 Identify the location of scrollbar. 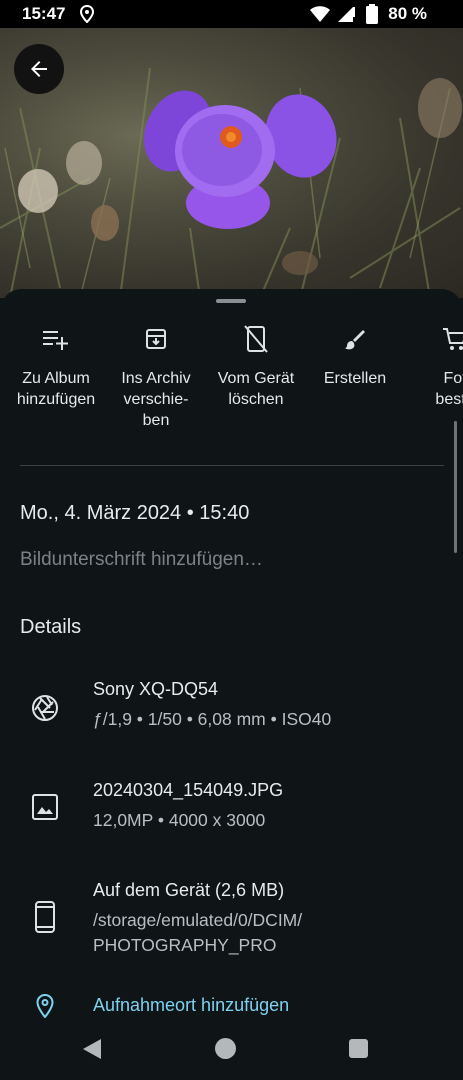
(455, 487).